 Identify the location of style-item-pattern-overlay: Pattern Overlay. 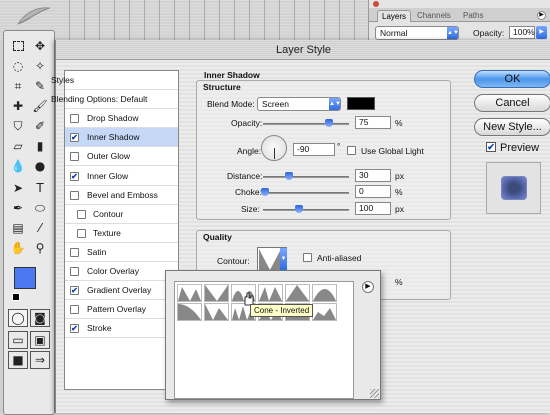
(121, 310).